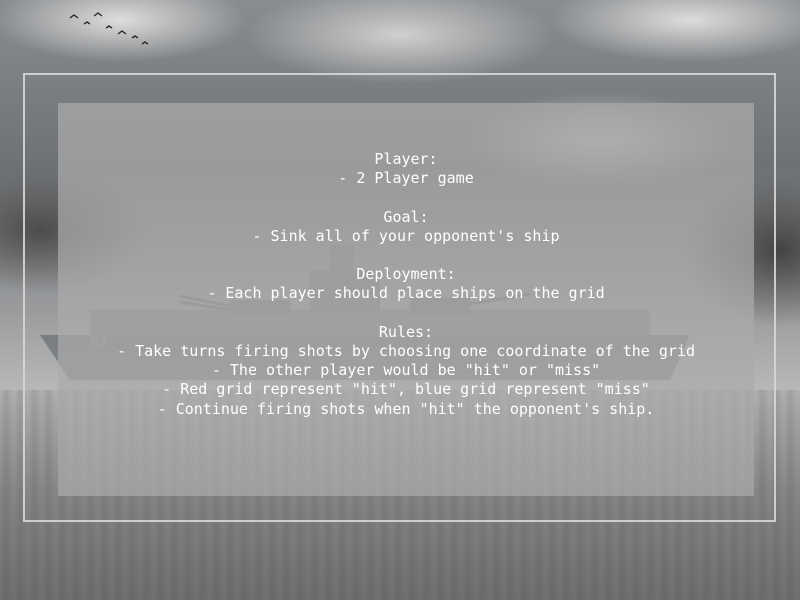 This screenshot has width=800, height=600. I want to click on section-heading-deployment: Deployment:, so click(406, 274).